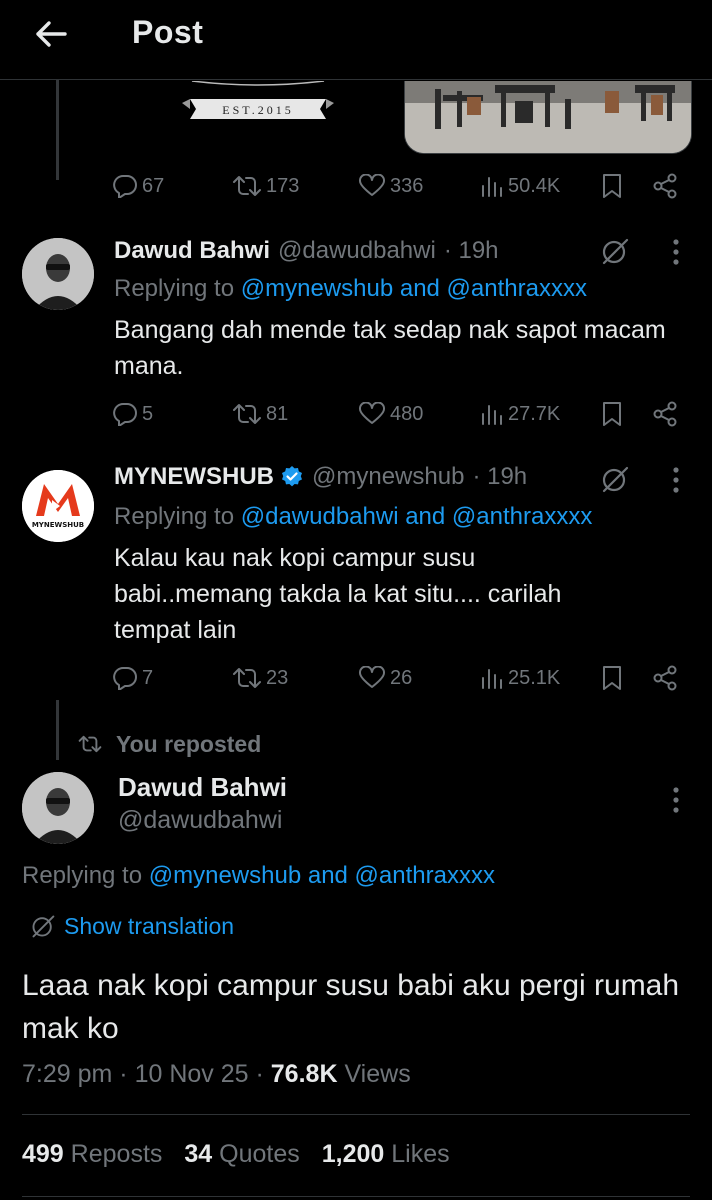 The height and width of the screenshot is (1200, 712). I want to click on media-image-logo: EST.2015, so click(258, 118).